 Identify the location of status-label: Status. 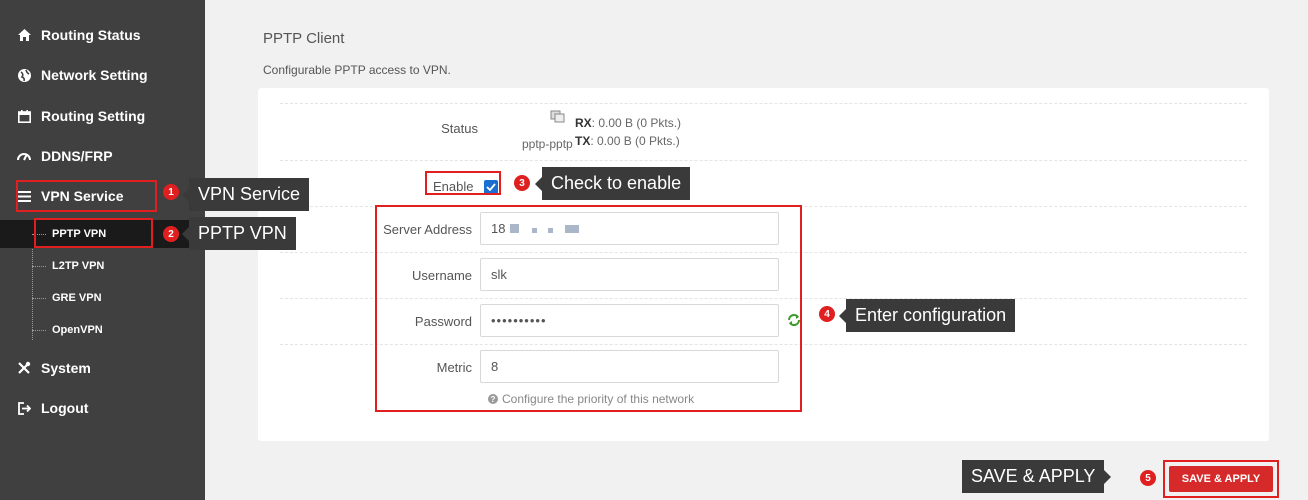
(459, 128).